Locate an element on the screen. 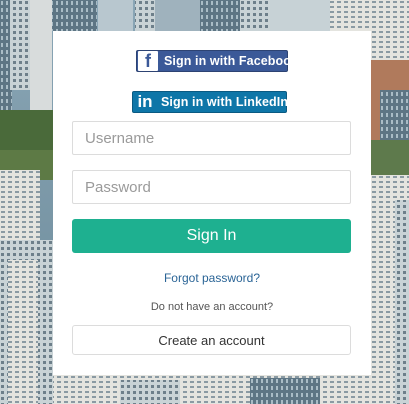 The height and width of the screenshot is (404, 409). linkedin-icon: in is located at coordinates (145, 101).